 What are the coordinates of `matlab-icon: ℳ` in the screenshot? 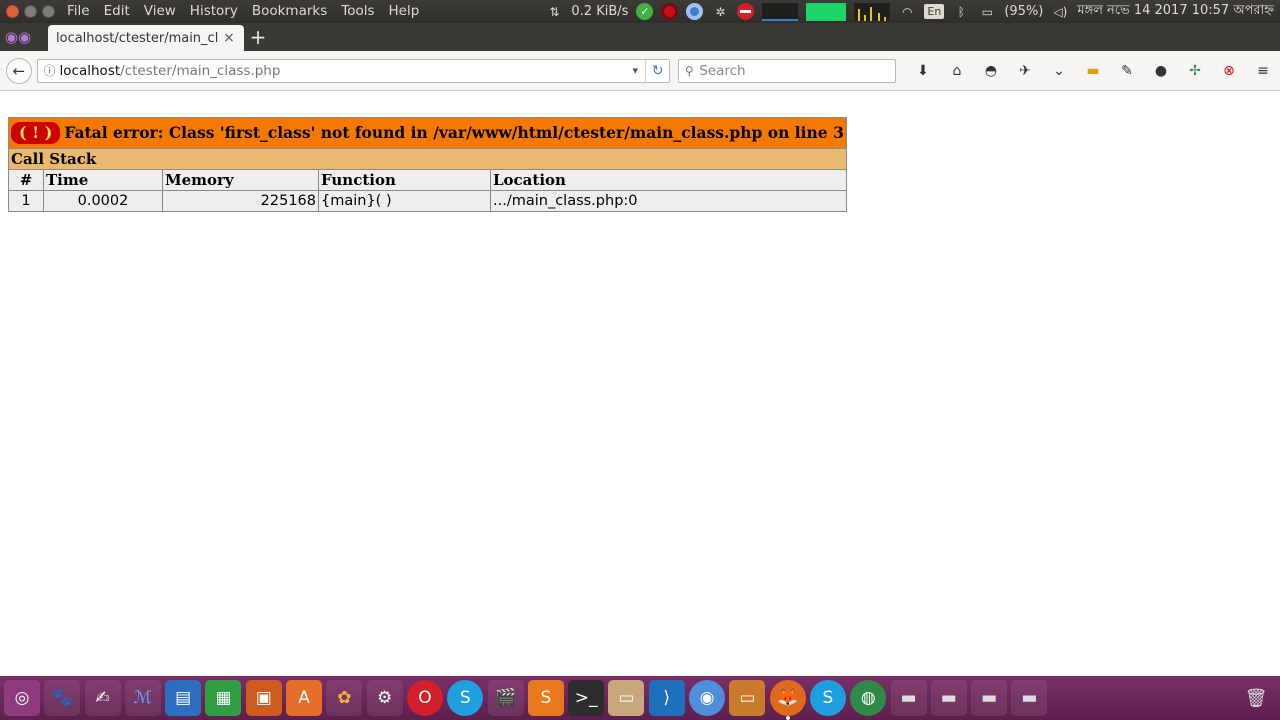 It's located at (142, 698).